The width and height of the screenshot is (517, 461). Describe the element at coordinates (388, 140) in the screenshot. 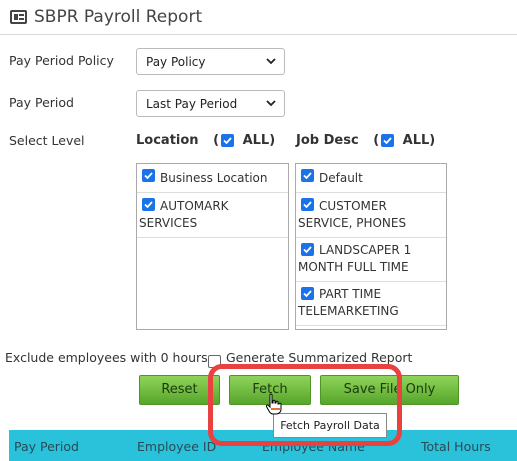

I see `job-desc-all-checkbox` at that location.